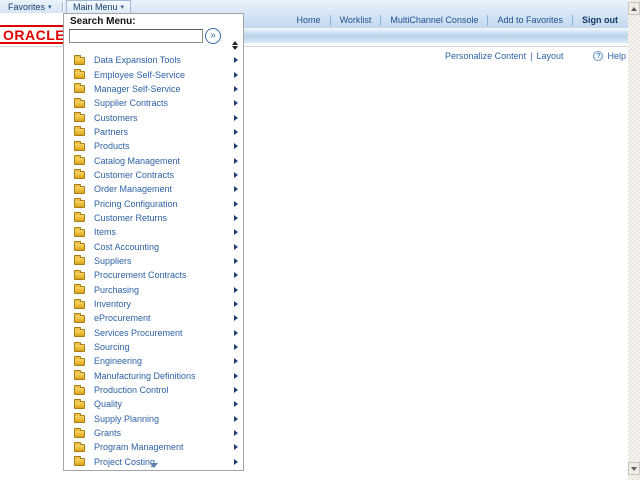 This screenshot has width=640, height=480. What do you see at coordinates (122, 318) in the screenshot?
I see `menu-item-label: eProcurement` at bounding box center [122, 318].